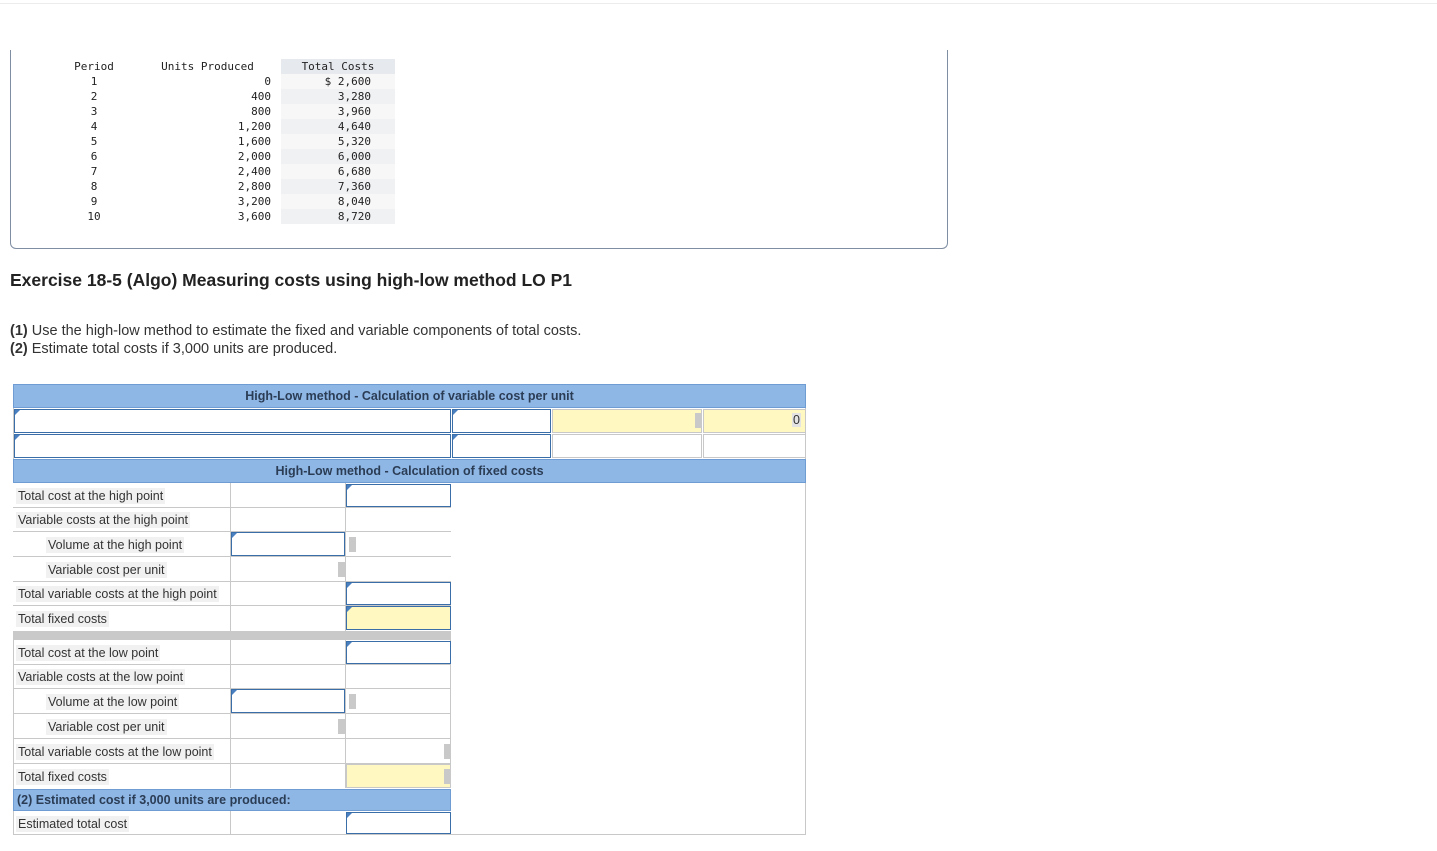 This screenshot has height=851, width=1437. I want to click on table-row: 9 3,200 8,040, so click(224, 201).